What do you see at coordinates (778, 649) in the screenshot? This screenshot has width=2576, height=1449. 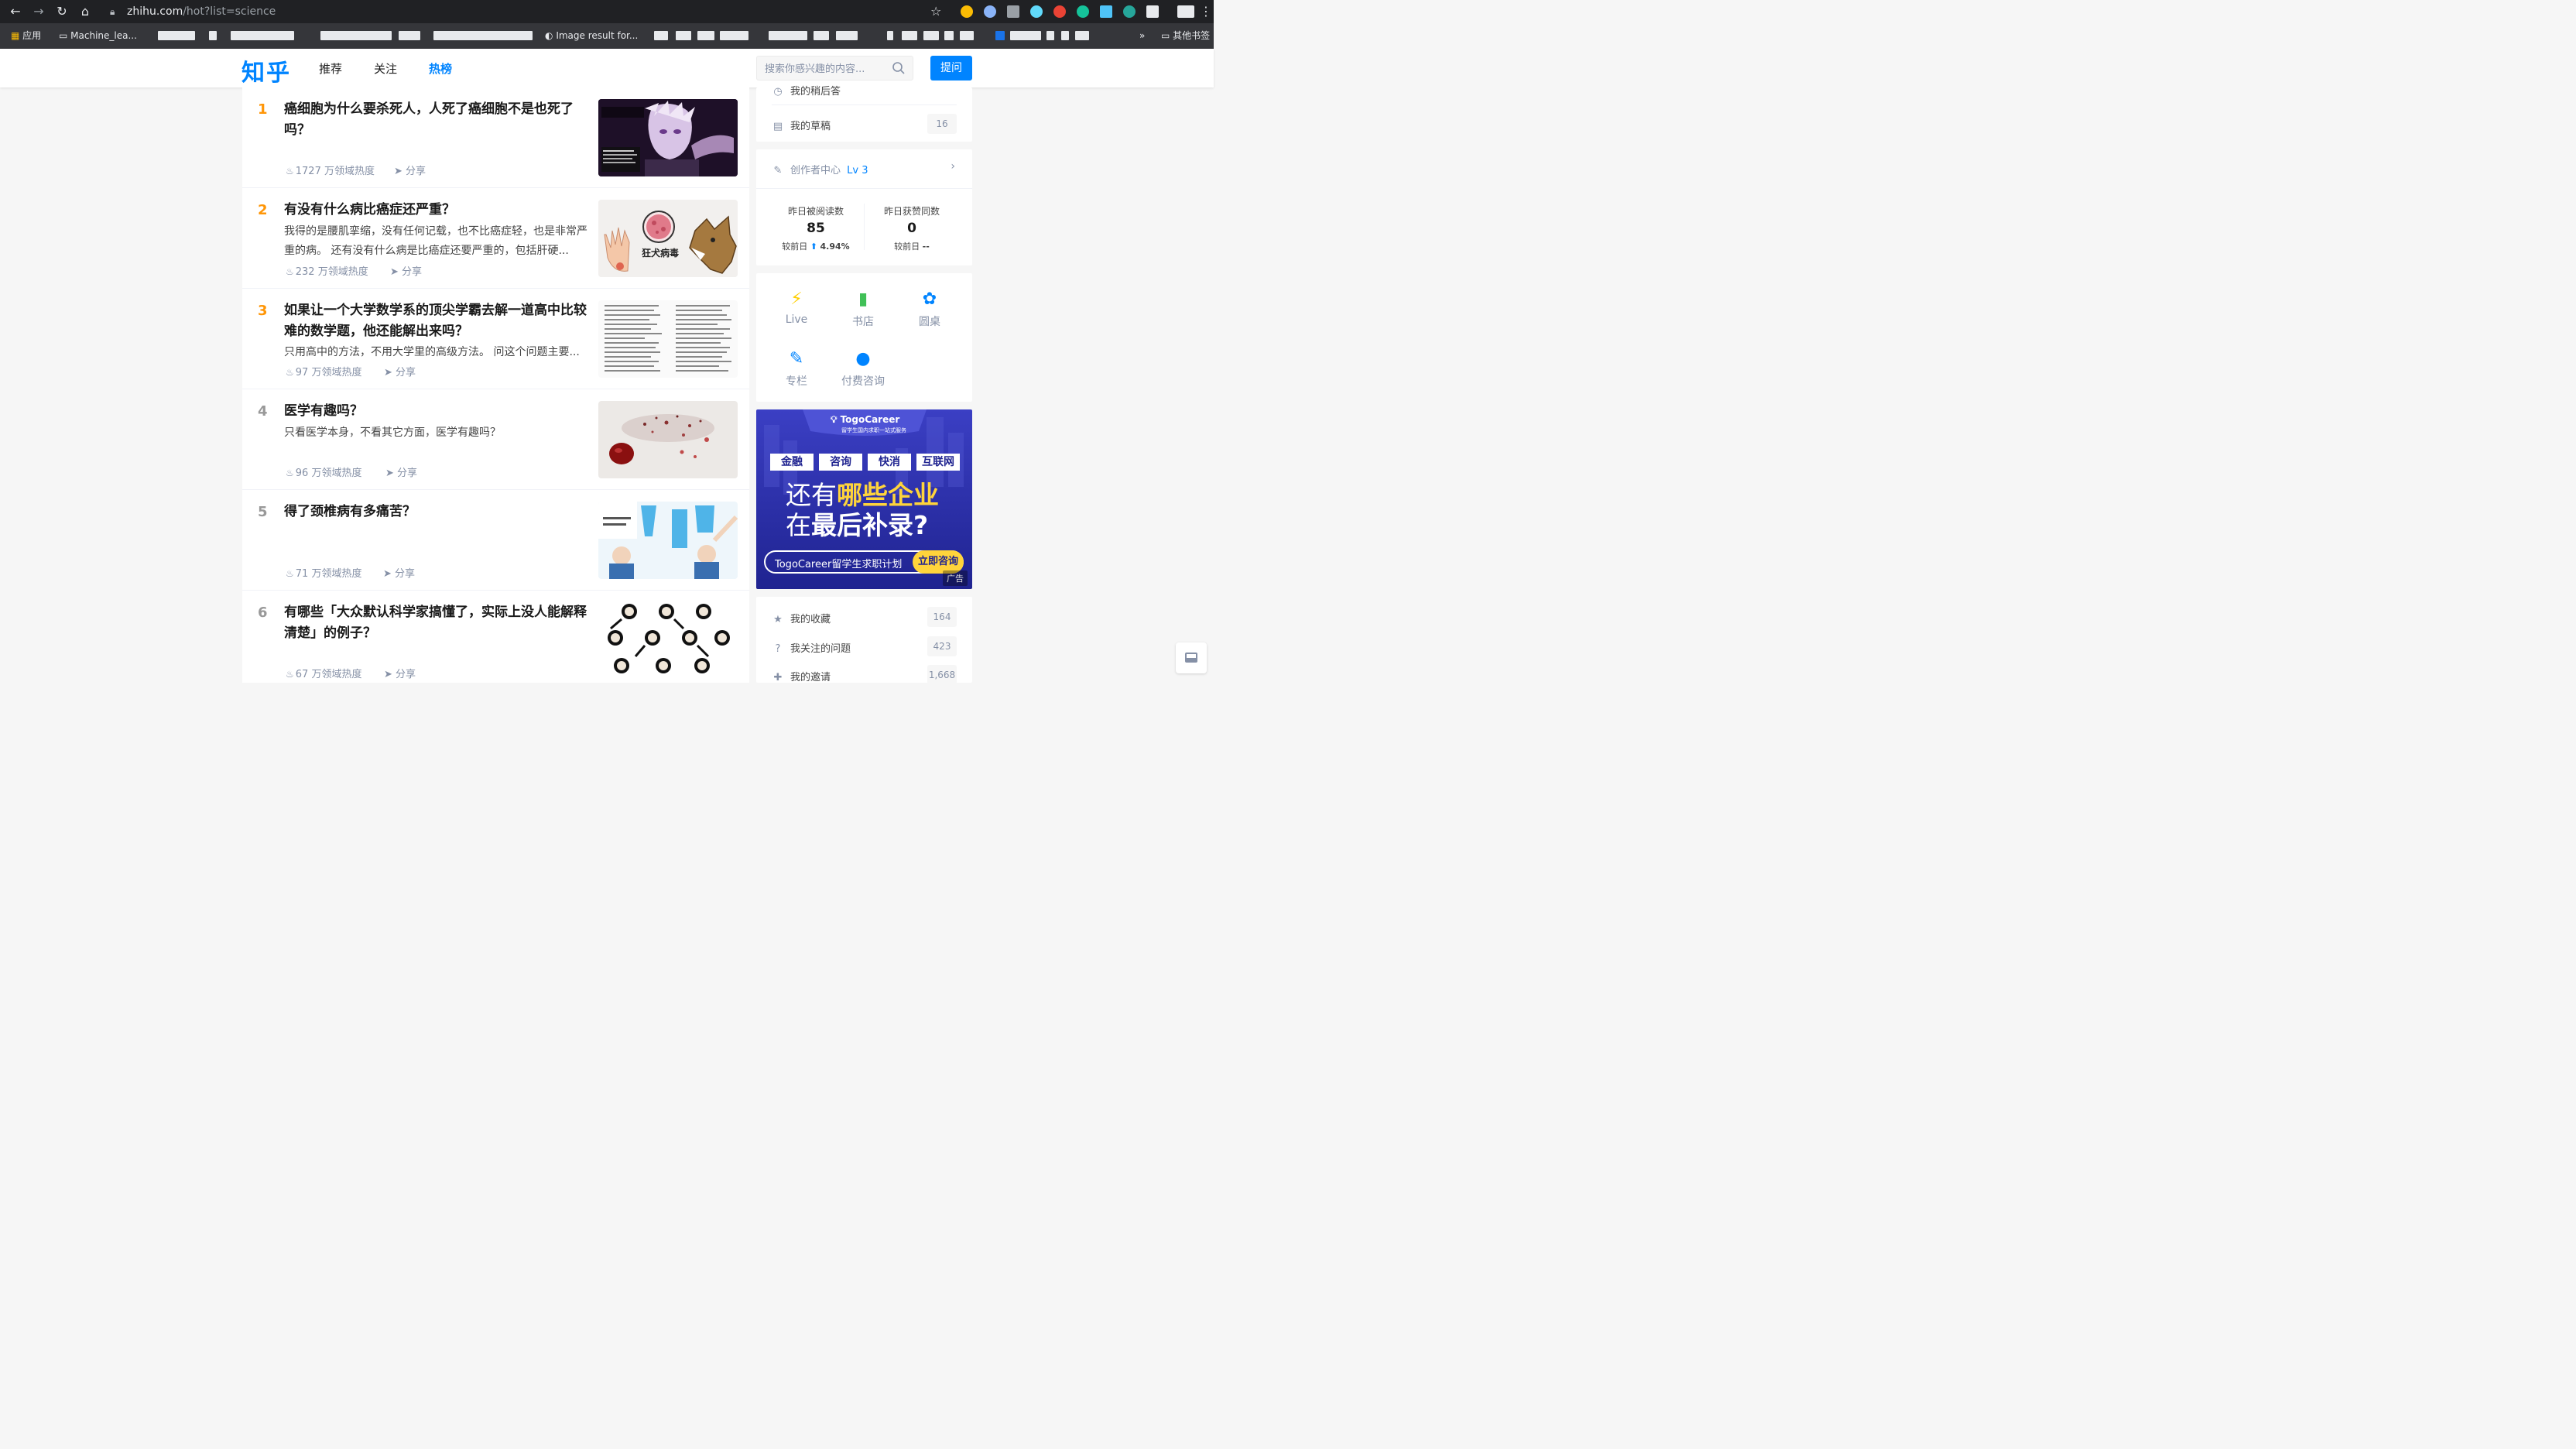 I see `question-icon: ?` at bounding box center [778, 649].